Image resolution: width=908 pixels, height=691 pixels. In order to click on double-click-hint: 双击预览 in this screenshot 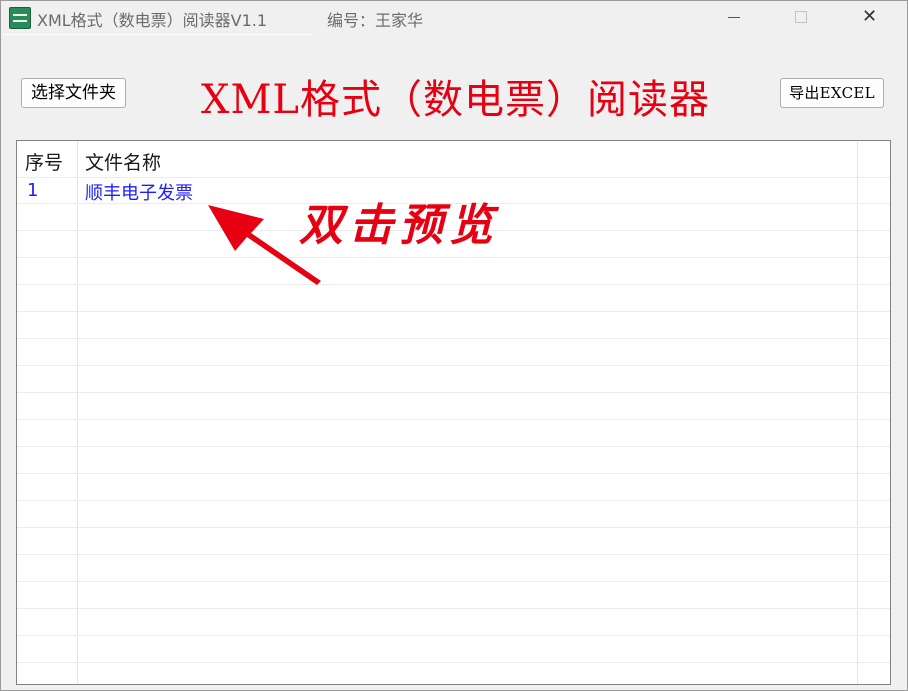, I will do `click(399, 225)`.